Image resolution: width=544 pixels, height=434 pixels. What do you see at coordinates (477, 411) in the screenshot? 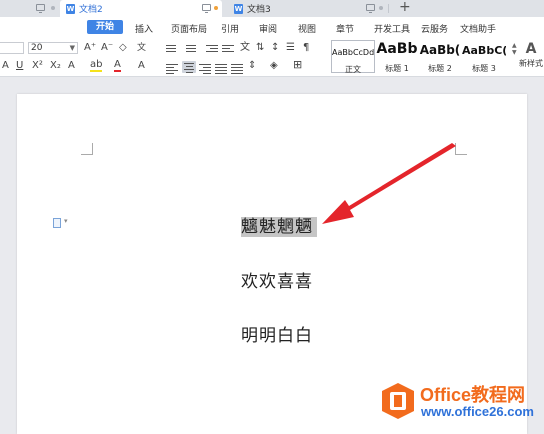
I see `watermark-url: www.office26.com` at bounding box center [477, 411].